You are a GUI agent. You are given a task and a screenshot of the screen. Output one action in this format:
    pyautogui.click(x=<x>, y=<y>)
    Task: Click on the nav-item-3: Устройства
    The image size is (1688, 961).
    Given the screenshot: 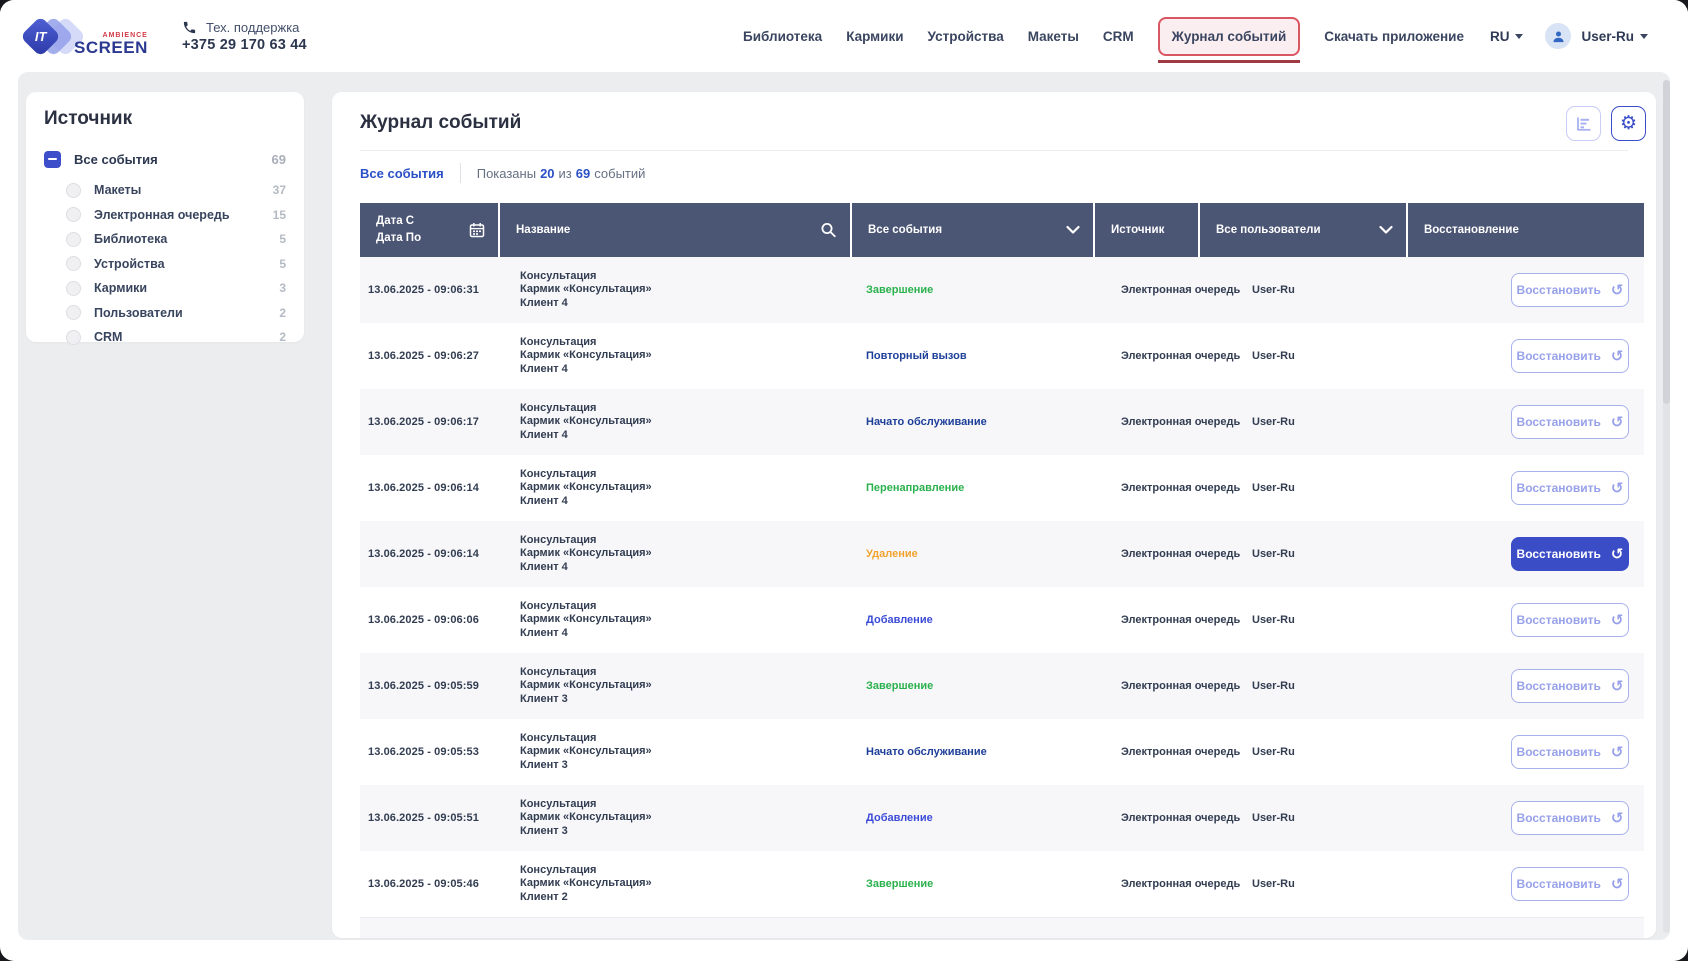 What is the action you would take?
    pyautogui.click(x=966, y=36)
    